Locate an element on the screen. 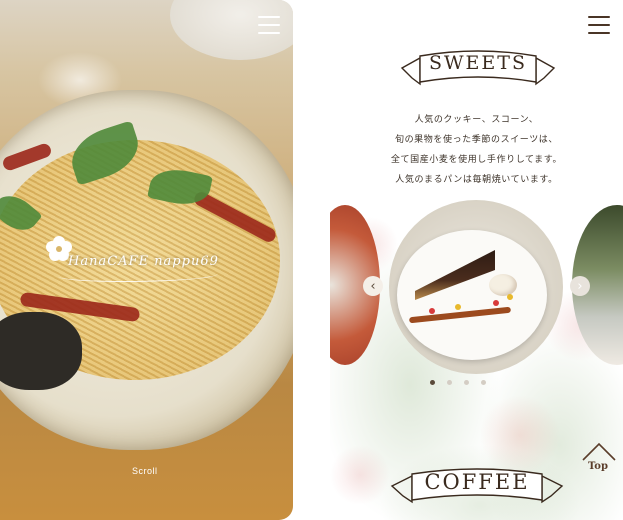 This screenshot has height=520, width=623. chevron-left-icon: ‹ is located at coordinates (373, 286).